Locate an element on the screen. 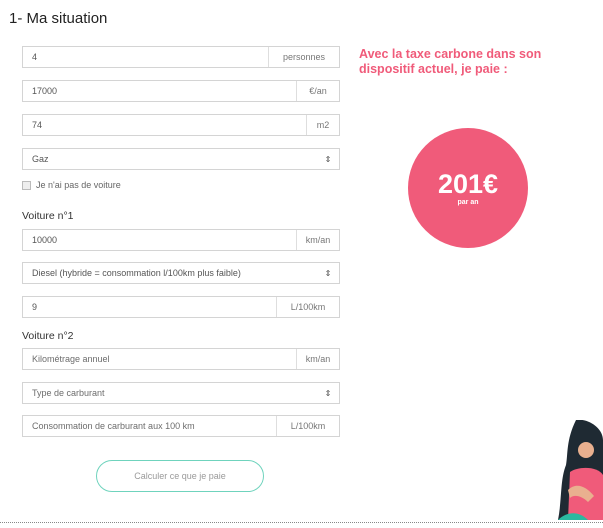 This screenshot has height=528, width=603. heating-select: Gaz ⇕ is located at coordinates (181, 159).